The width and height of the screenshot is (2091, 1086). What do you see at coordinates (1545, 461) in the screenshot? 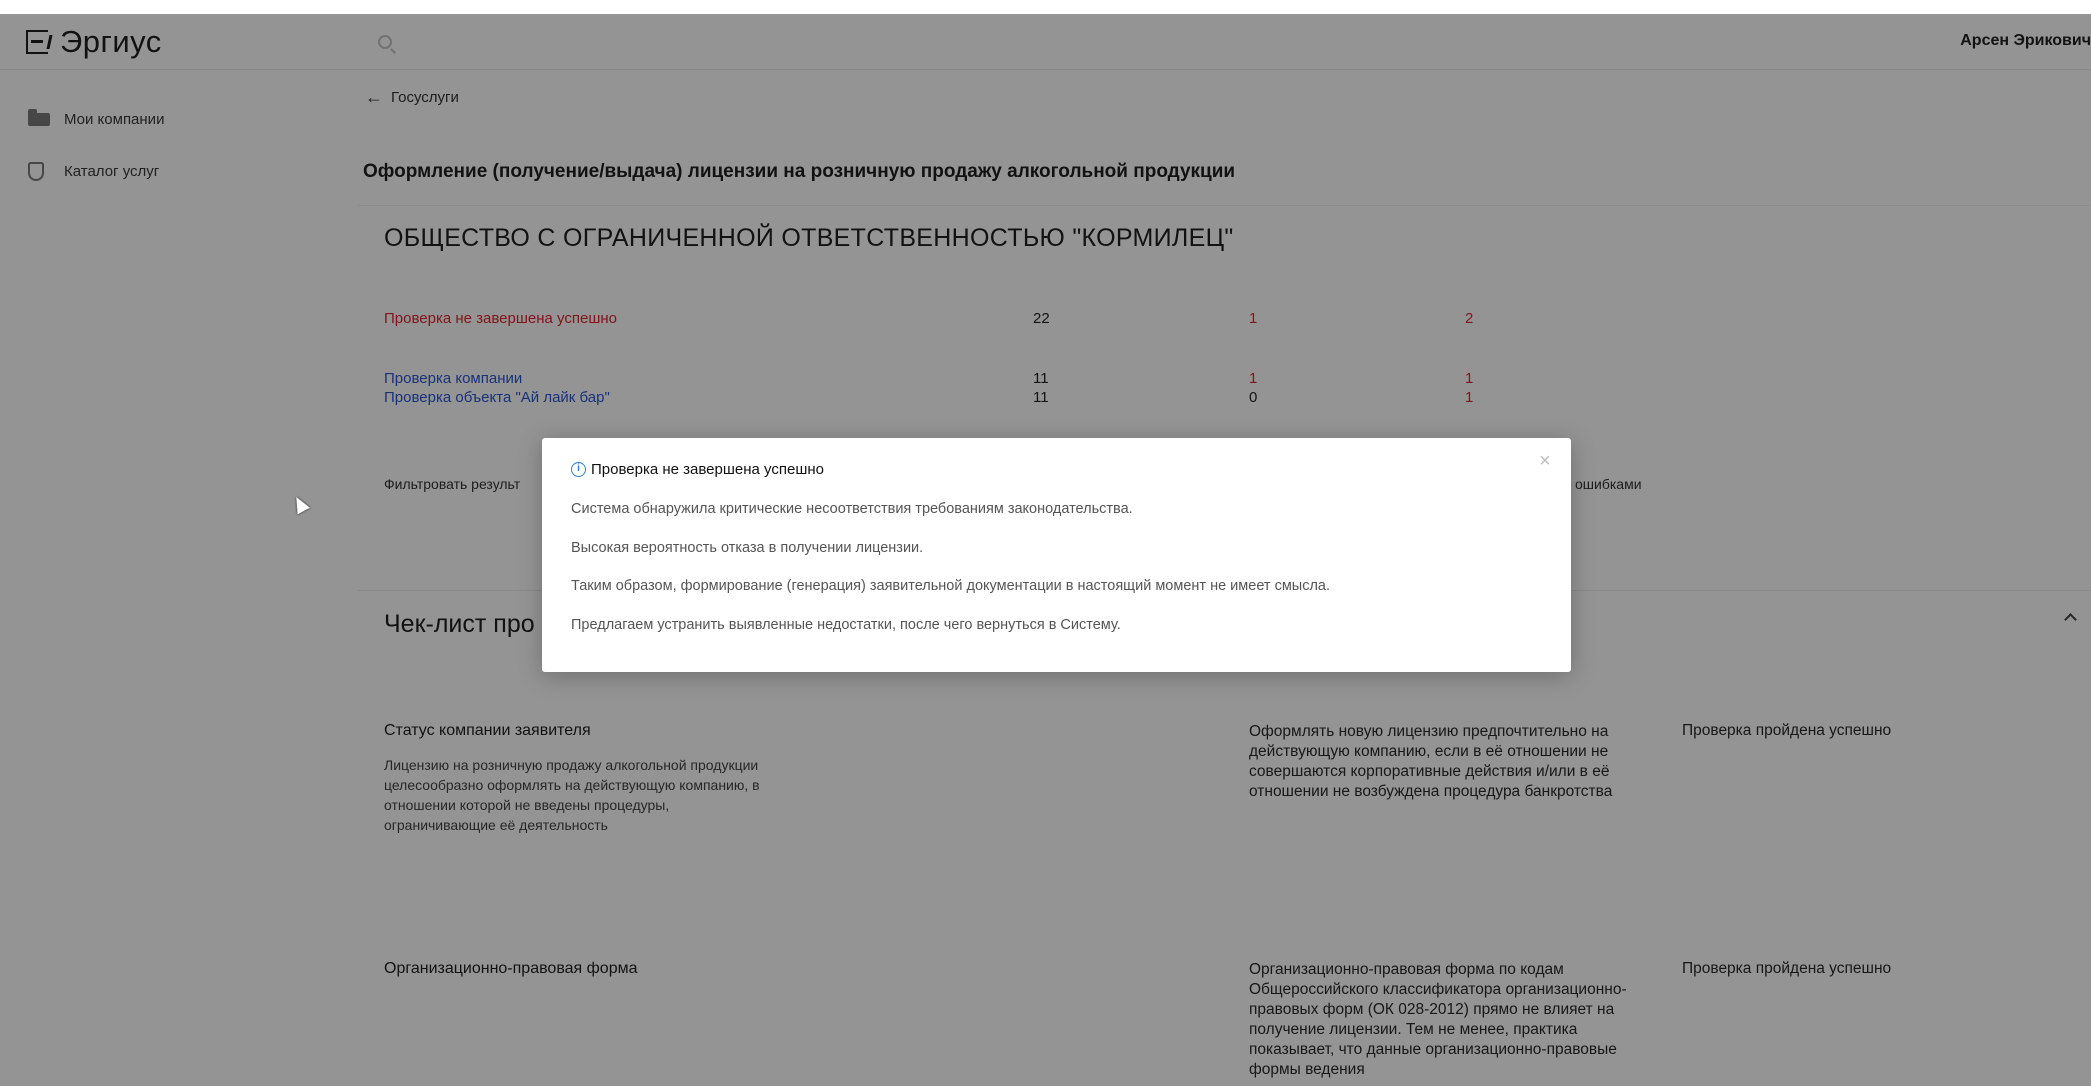
I see `close-icon: ×` at bounding box center [1545, 461].